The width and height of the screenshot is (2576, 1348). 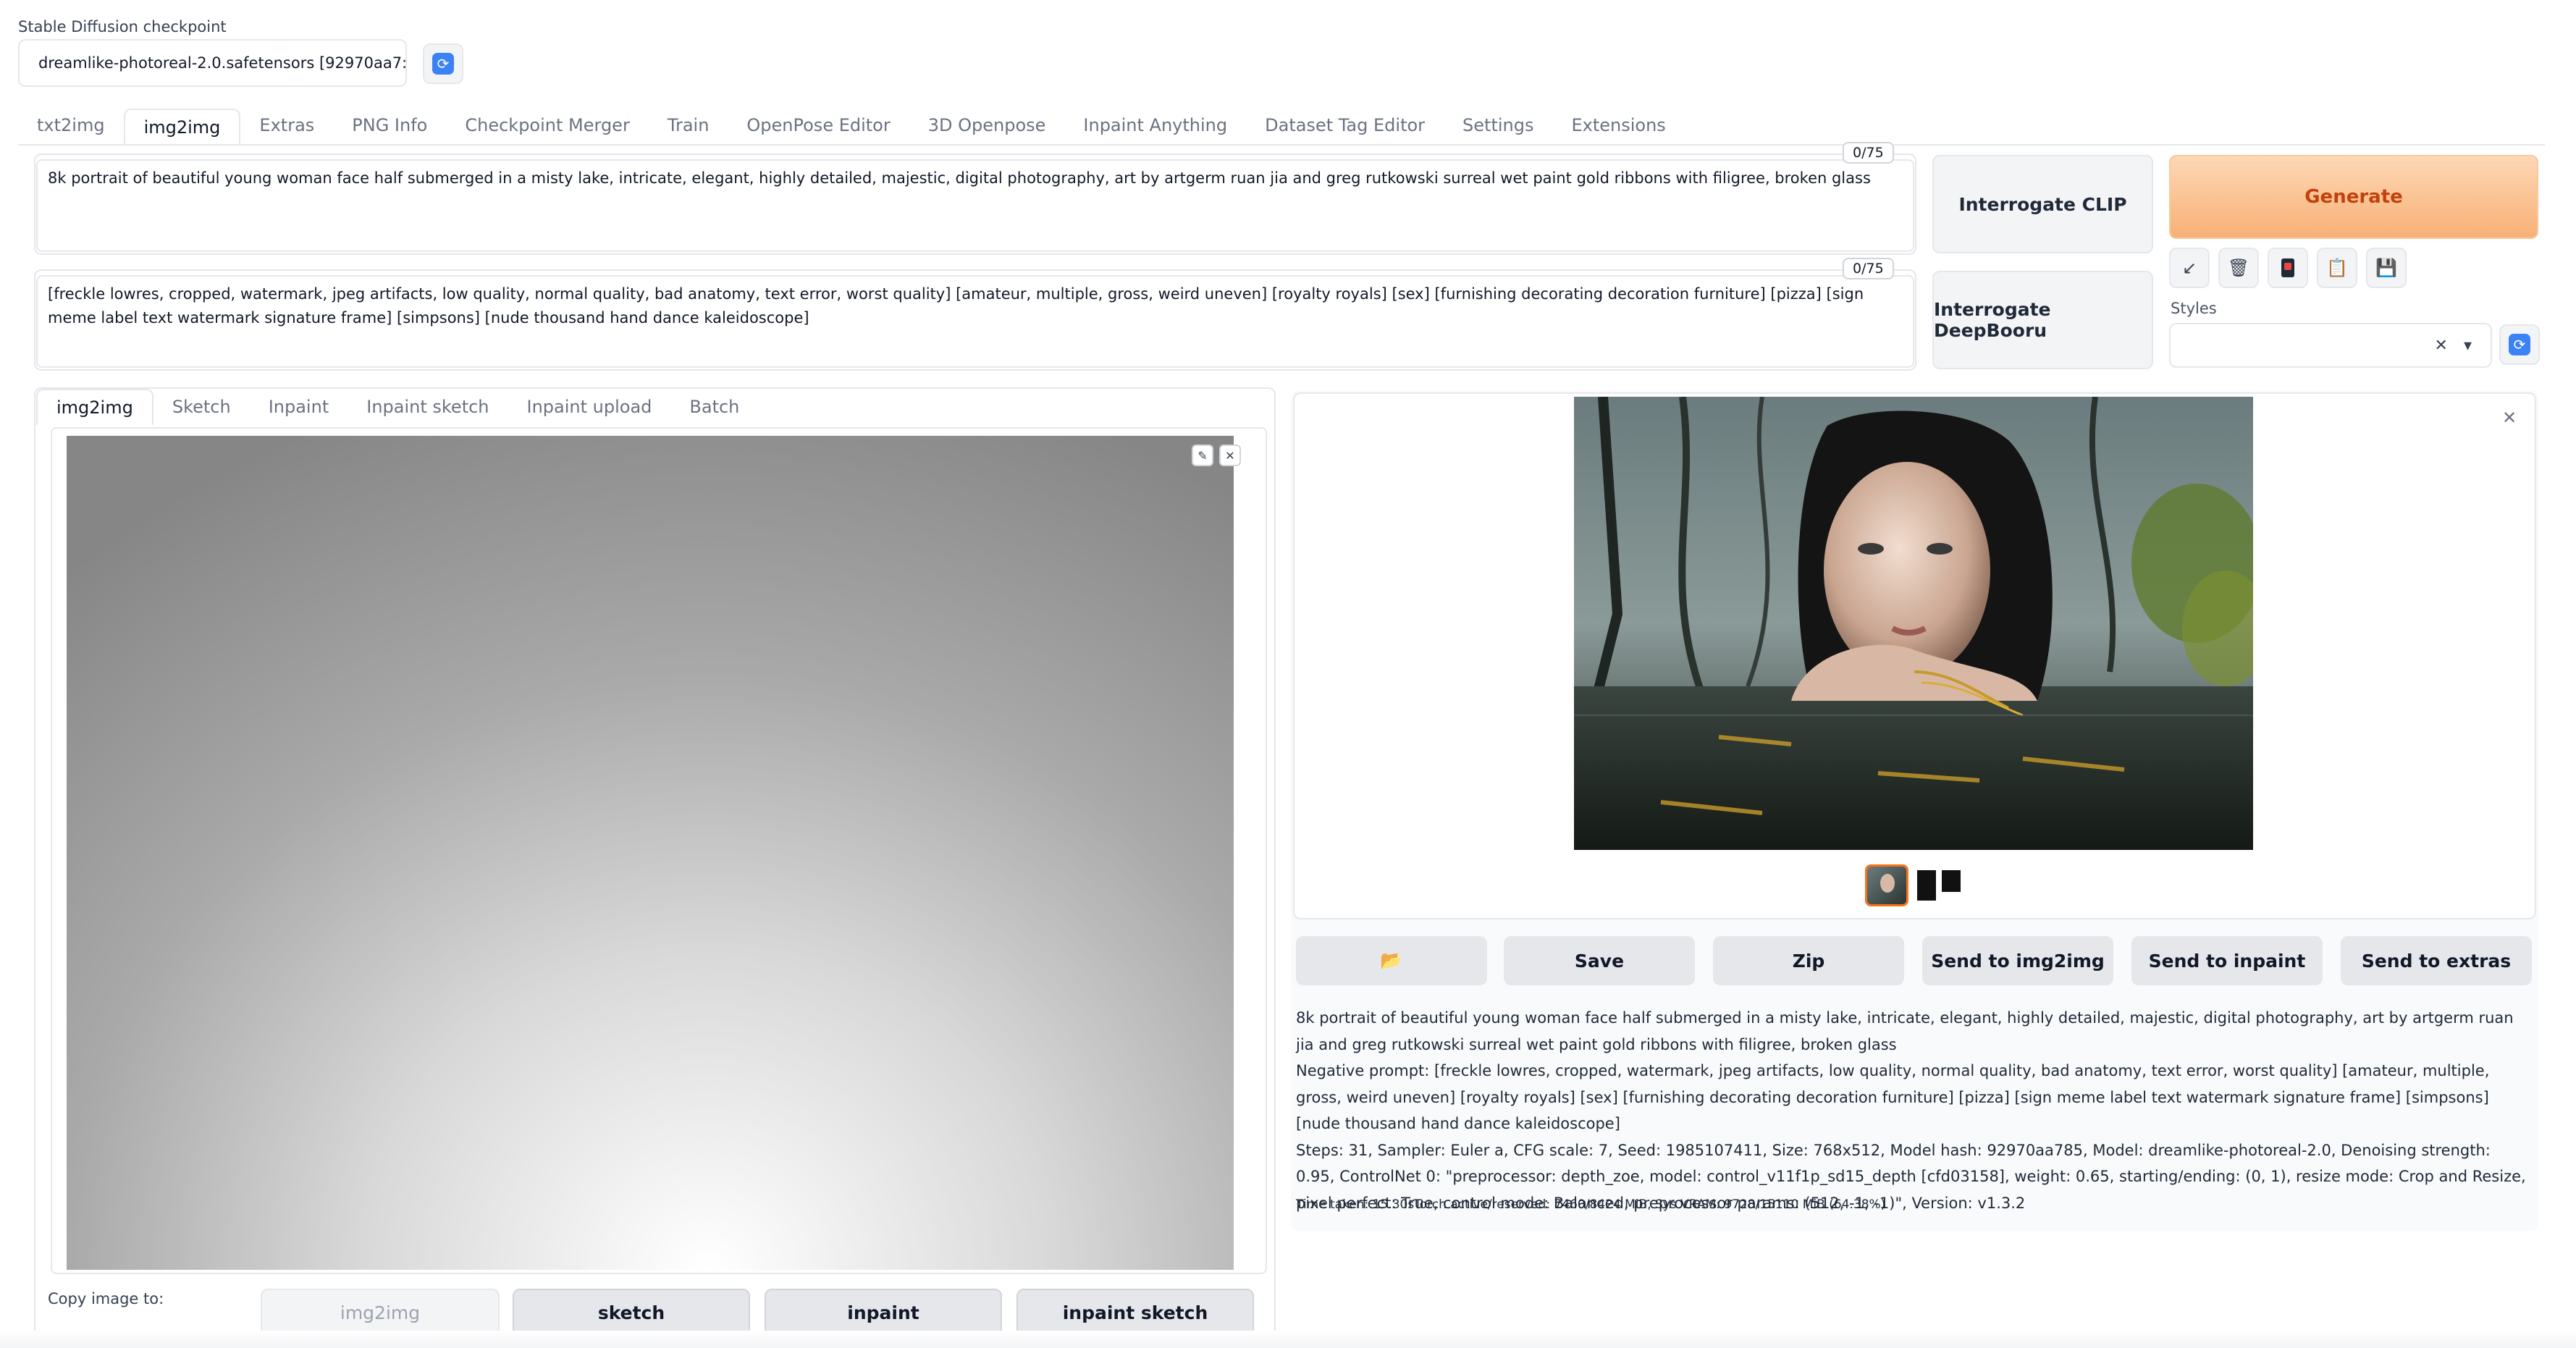 I want to click on tab-settings: Settings, so click(x=1498, y=125).